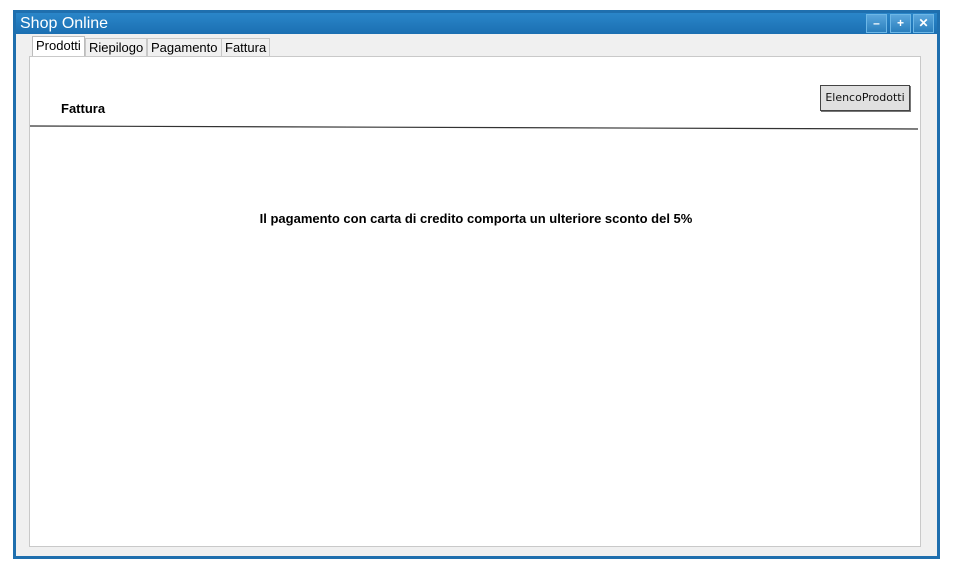 The height and width of the screenshot is (578, 953). I want to click on tab-fattura: Fattura, so click(246, 47).